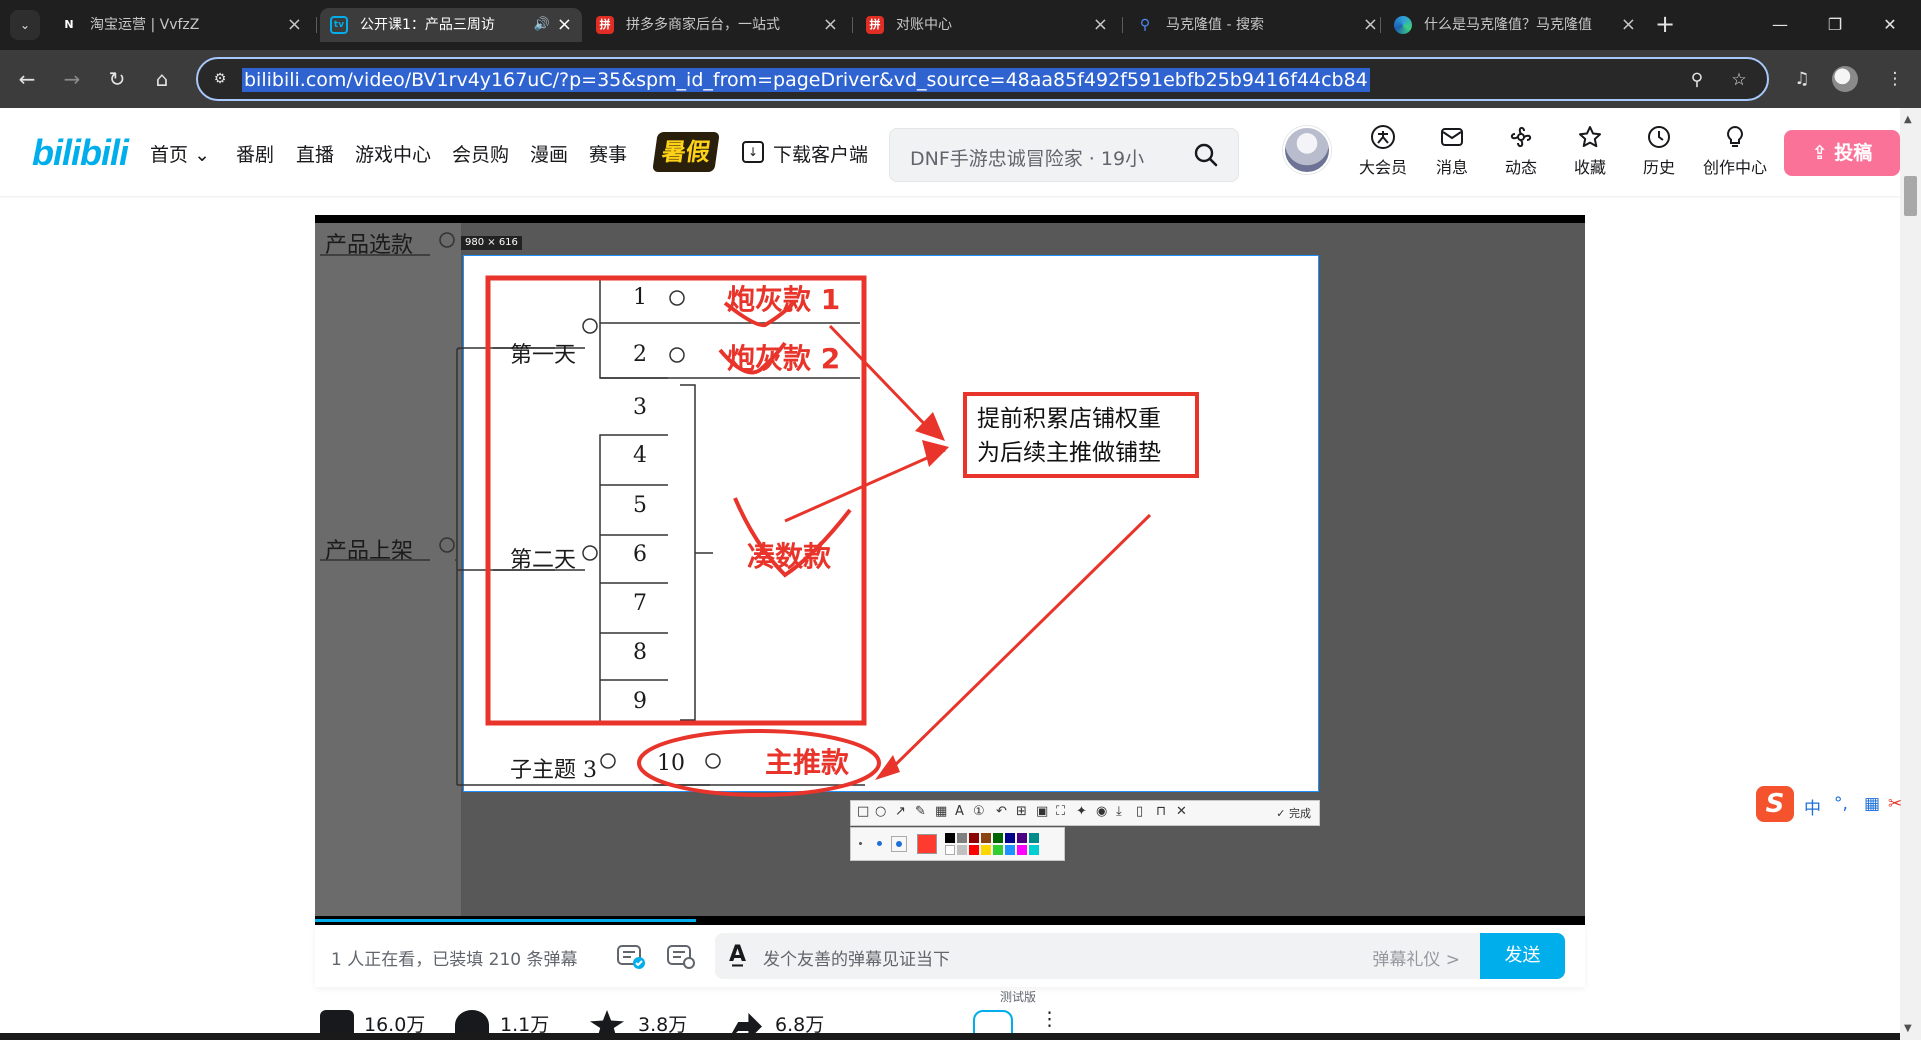  Describe the element at coordinates (27, 79) in the screenshot. I see `back-arrow-icon: ←` at that location.